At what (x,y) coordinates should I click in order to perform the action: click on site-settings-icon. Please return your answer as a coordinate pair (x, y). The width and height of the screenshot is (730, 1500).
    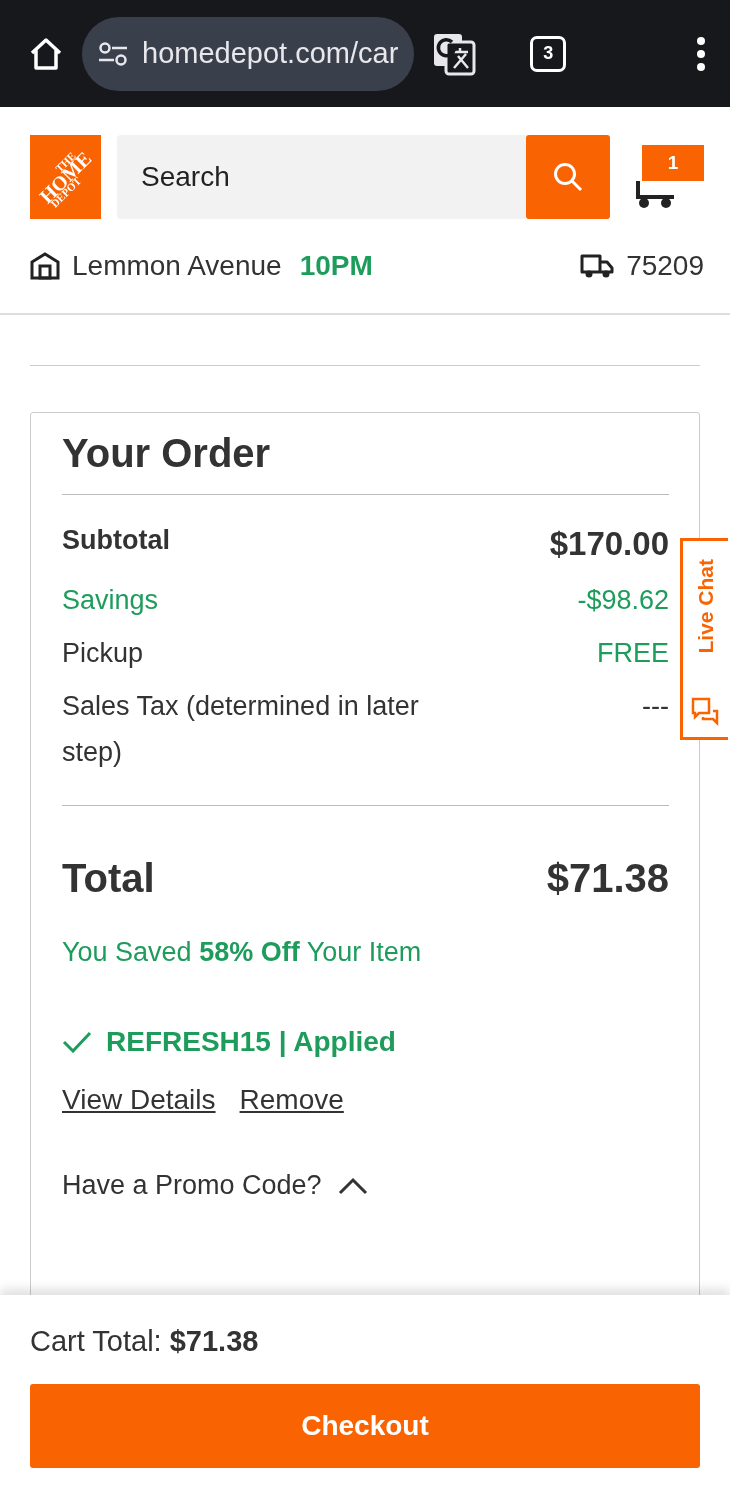
    Looking at the image, I should click on (113, 53).